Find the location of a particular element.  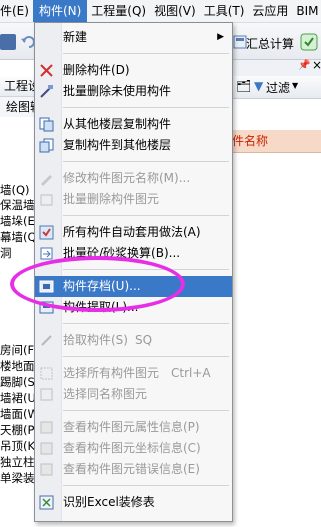

pin-icon: 📌 is located at coordinates (304, 65).